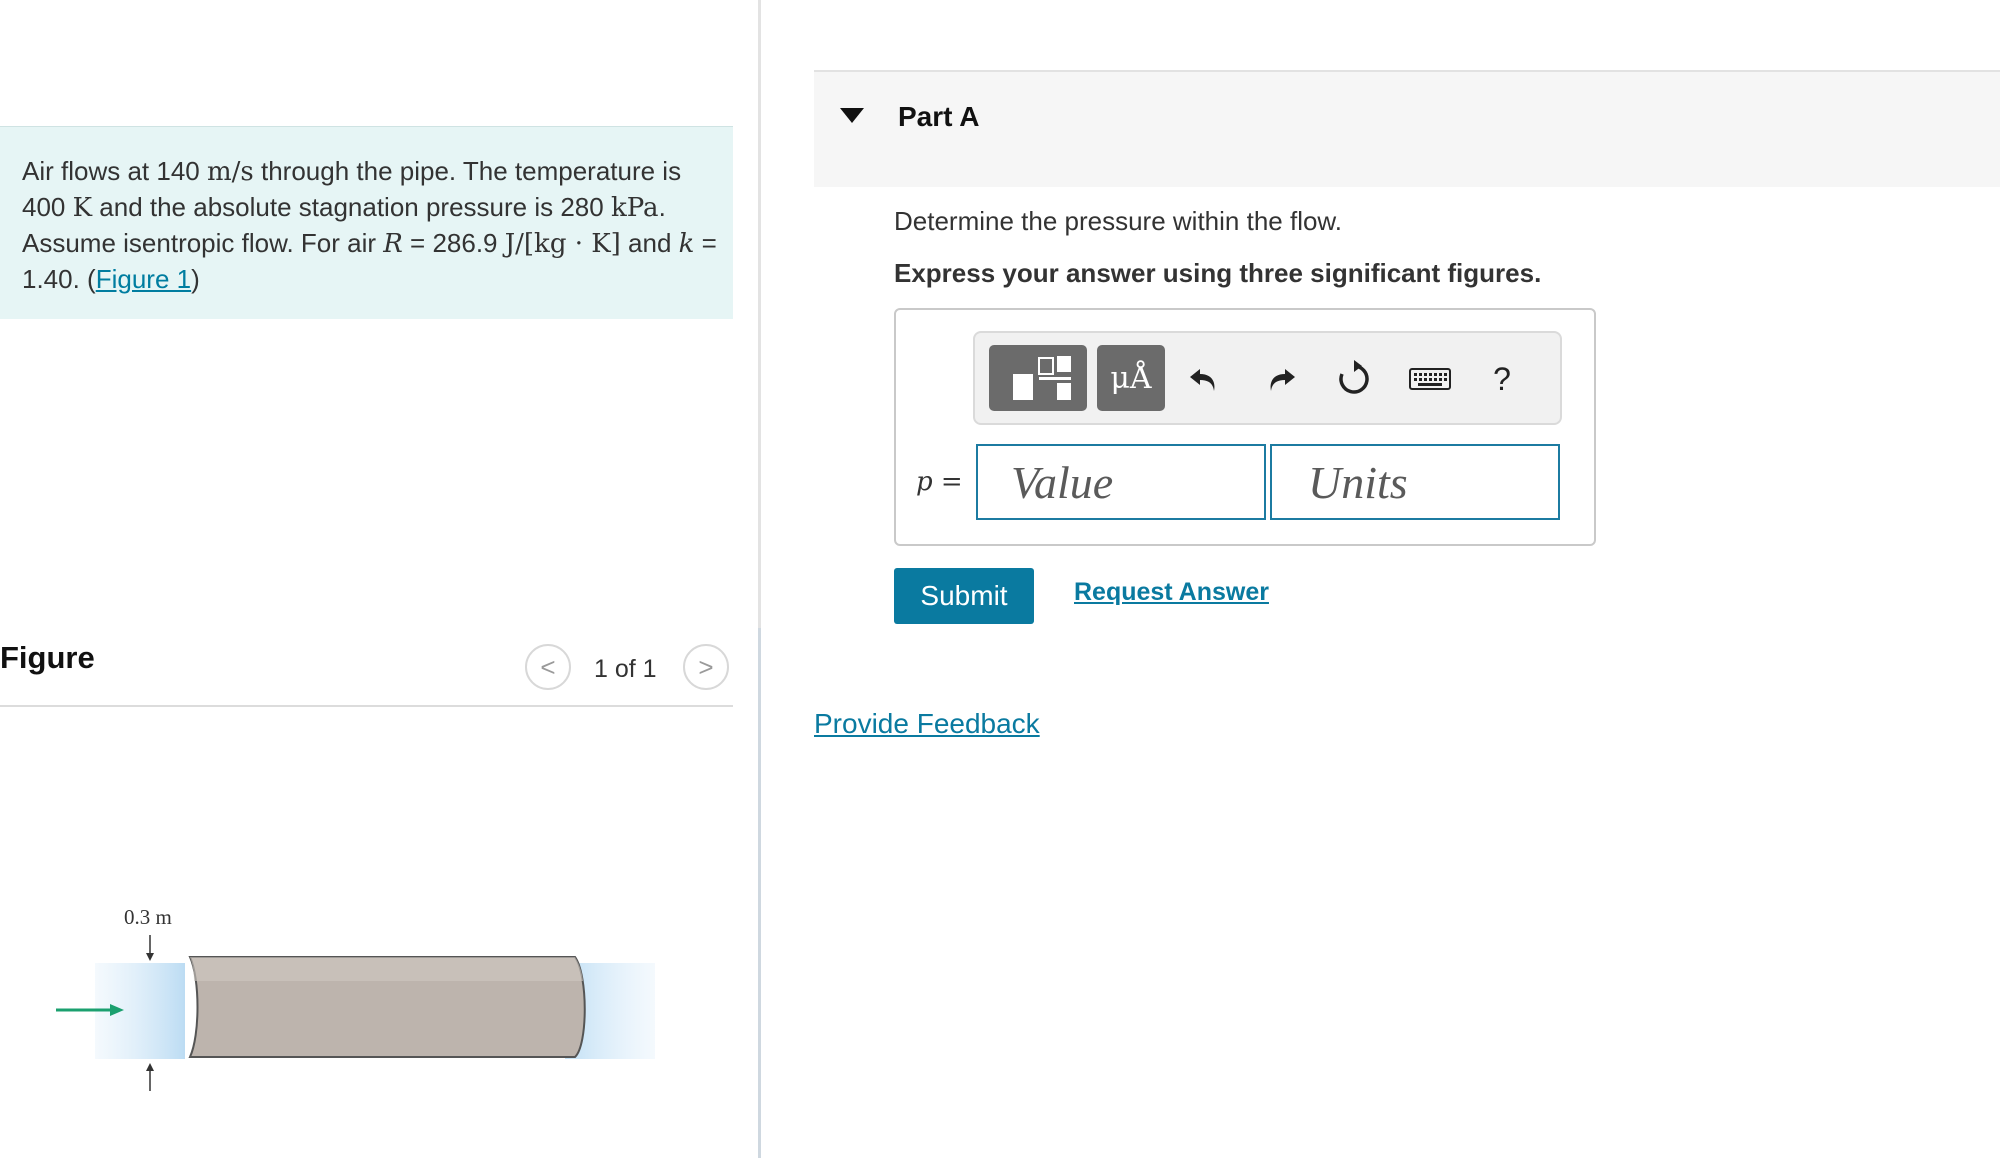 The width and height of the screenshot is (2000, 1158). Describe the element at coordinates (562, 244) in the screenshot. I see `gas-constant-unit: J/[kg · K]` at that location.